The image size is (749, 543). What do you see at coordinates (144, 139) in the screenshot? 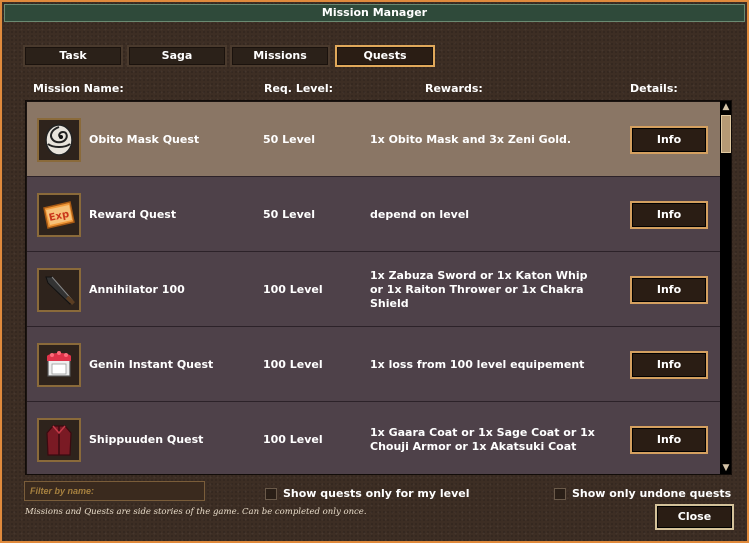
I see `quest-name: Obito Mask Quest` at bounding box center [144, 139].